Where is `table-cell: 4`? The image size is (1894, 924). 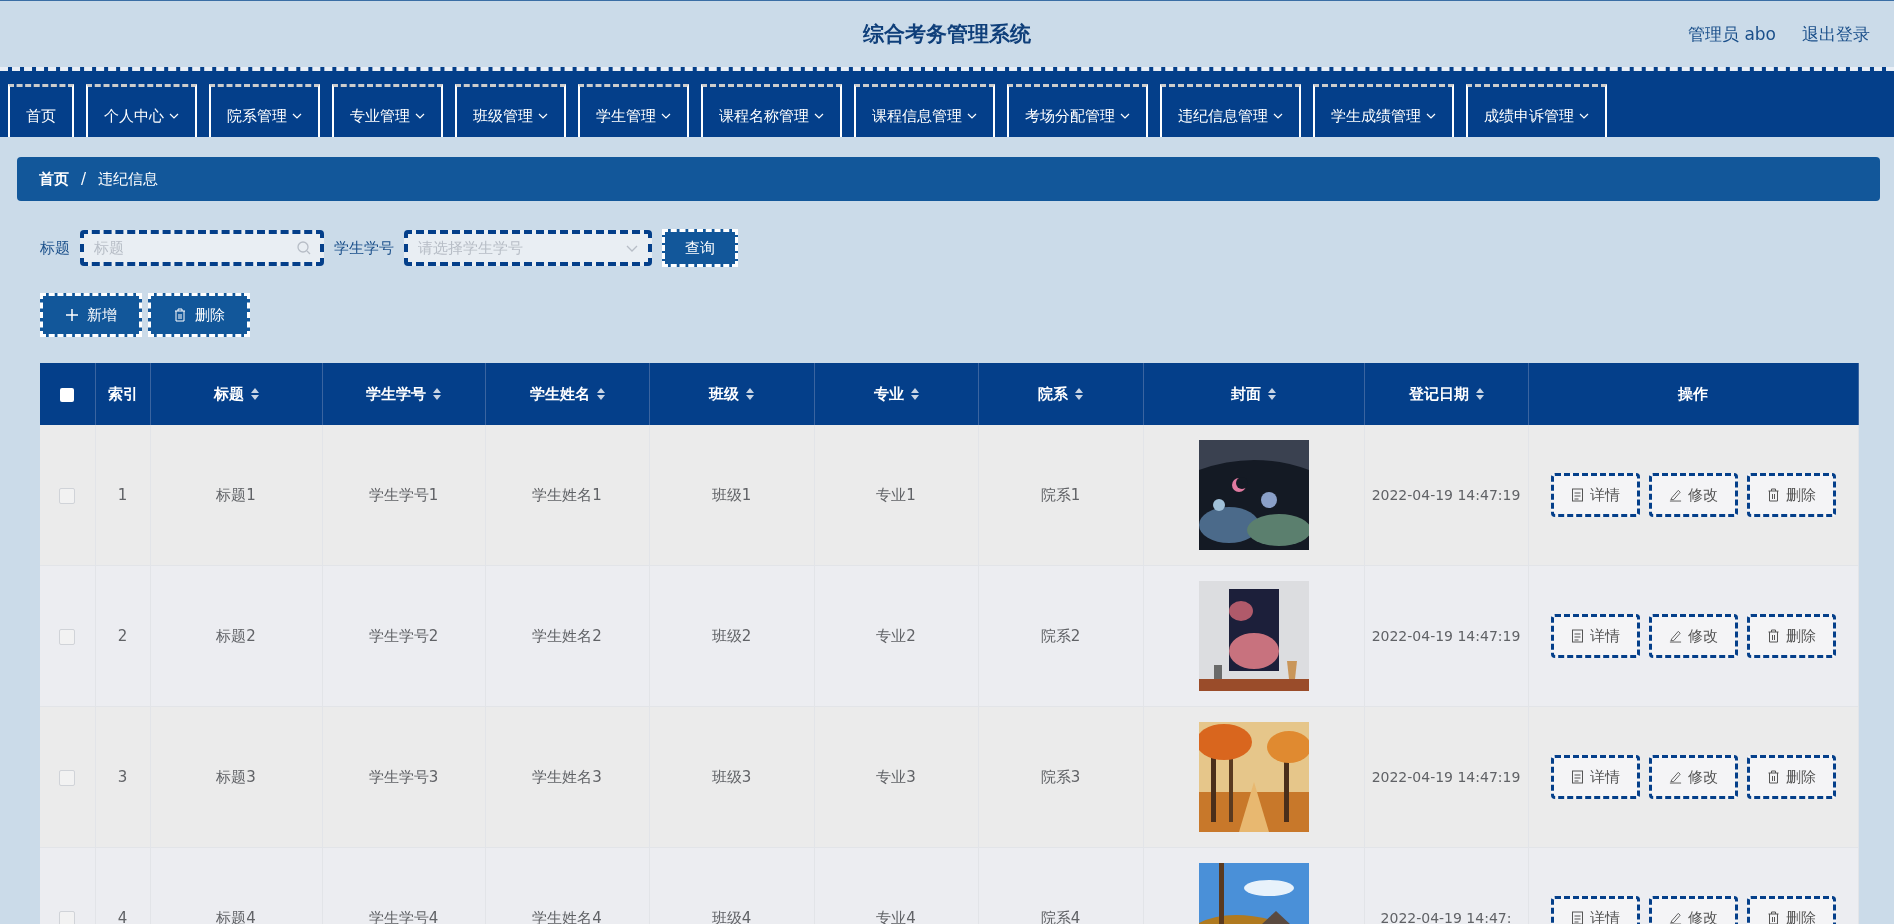 table-cell: 4 is located at coordinates (122, 916).